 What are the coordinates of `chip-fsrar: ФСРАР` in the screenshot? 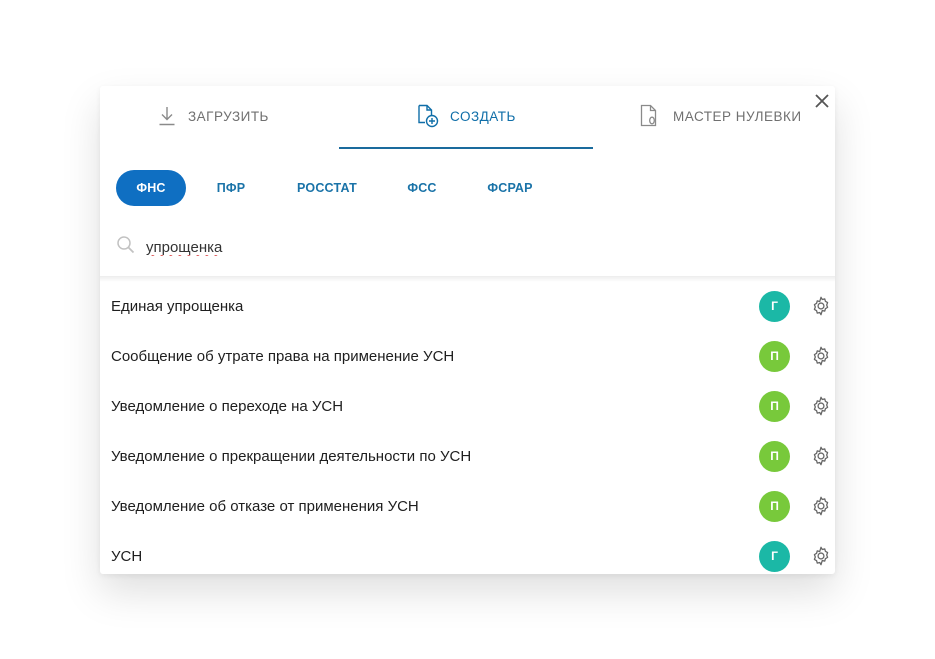 It's located at (510, 188).